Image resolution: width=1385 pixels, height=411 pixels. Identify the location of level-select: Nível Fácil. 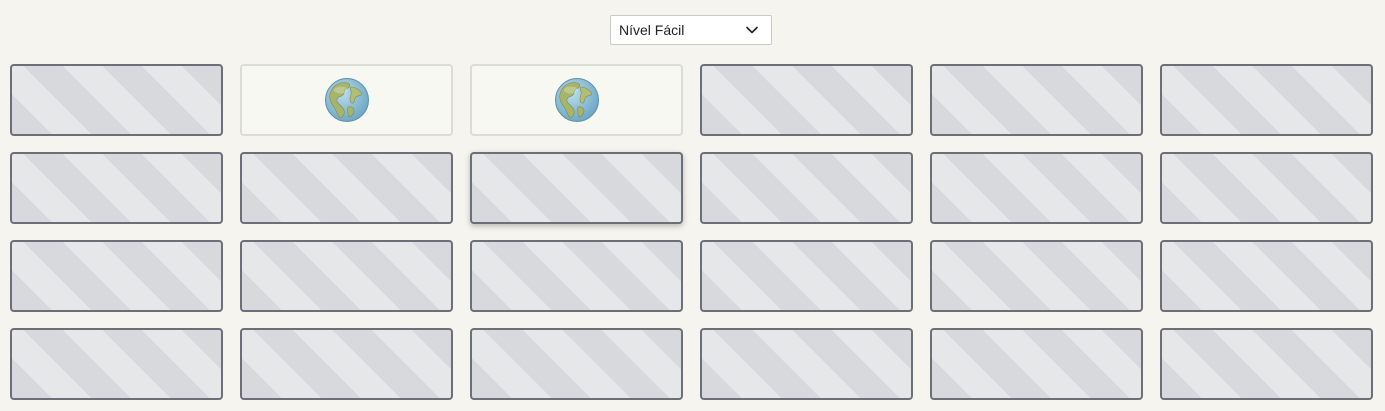
(691, 30).